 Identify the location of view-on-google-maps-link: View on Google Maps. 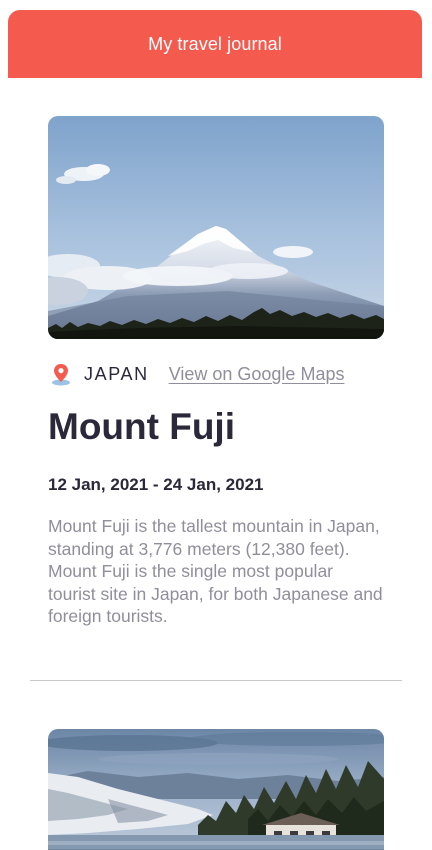
(257, 374).